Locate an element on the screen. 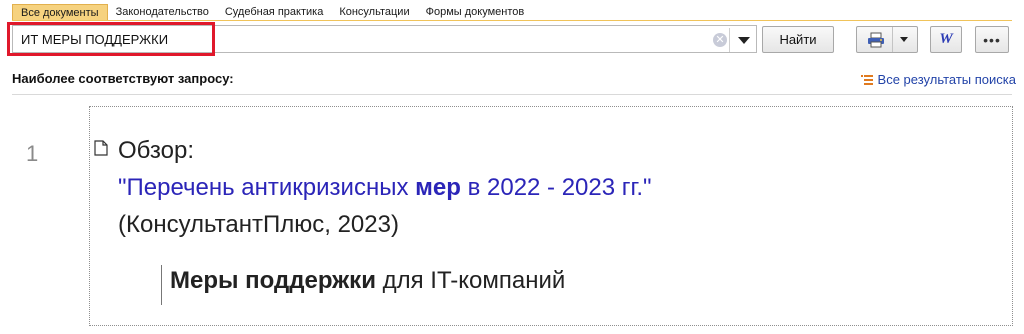 Image resolution: width=1024 pixels, height=334 pixels. title-part: "Перечень антикризисных is located at coordinates (267, 187).